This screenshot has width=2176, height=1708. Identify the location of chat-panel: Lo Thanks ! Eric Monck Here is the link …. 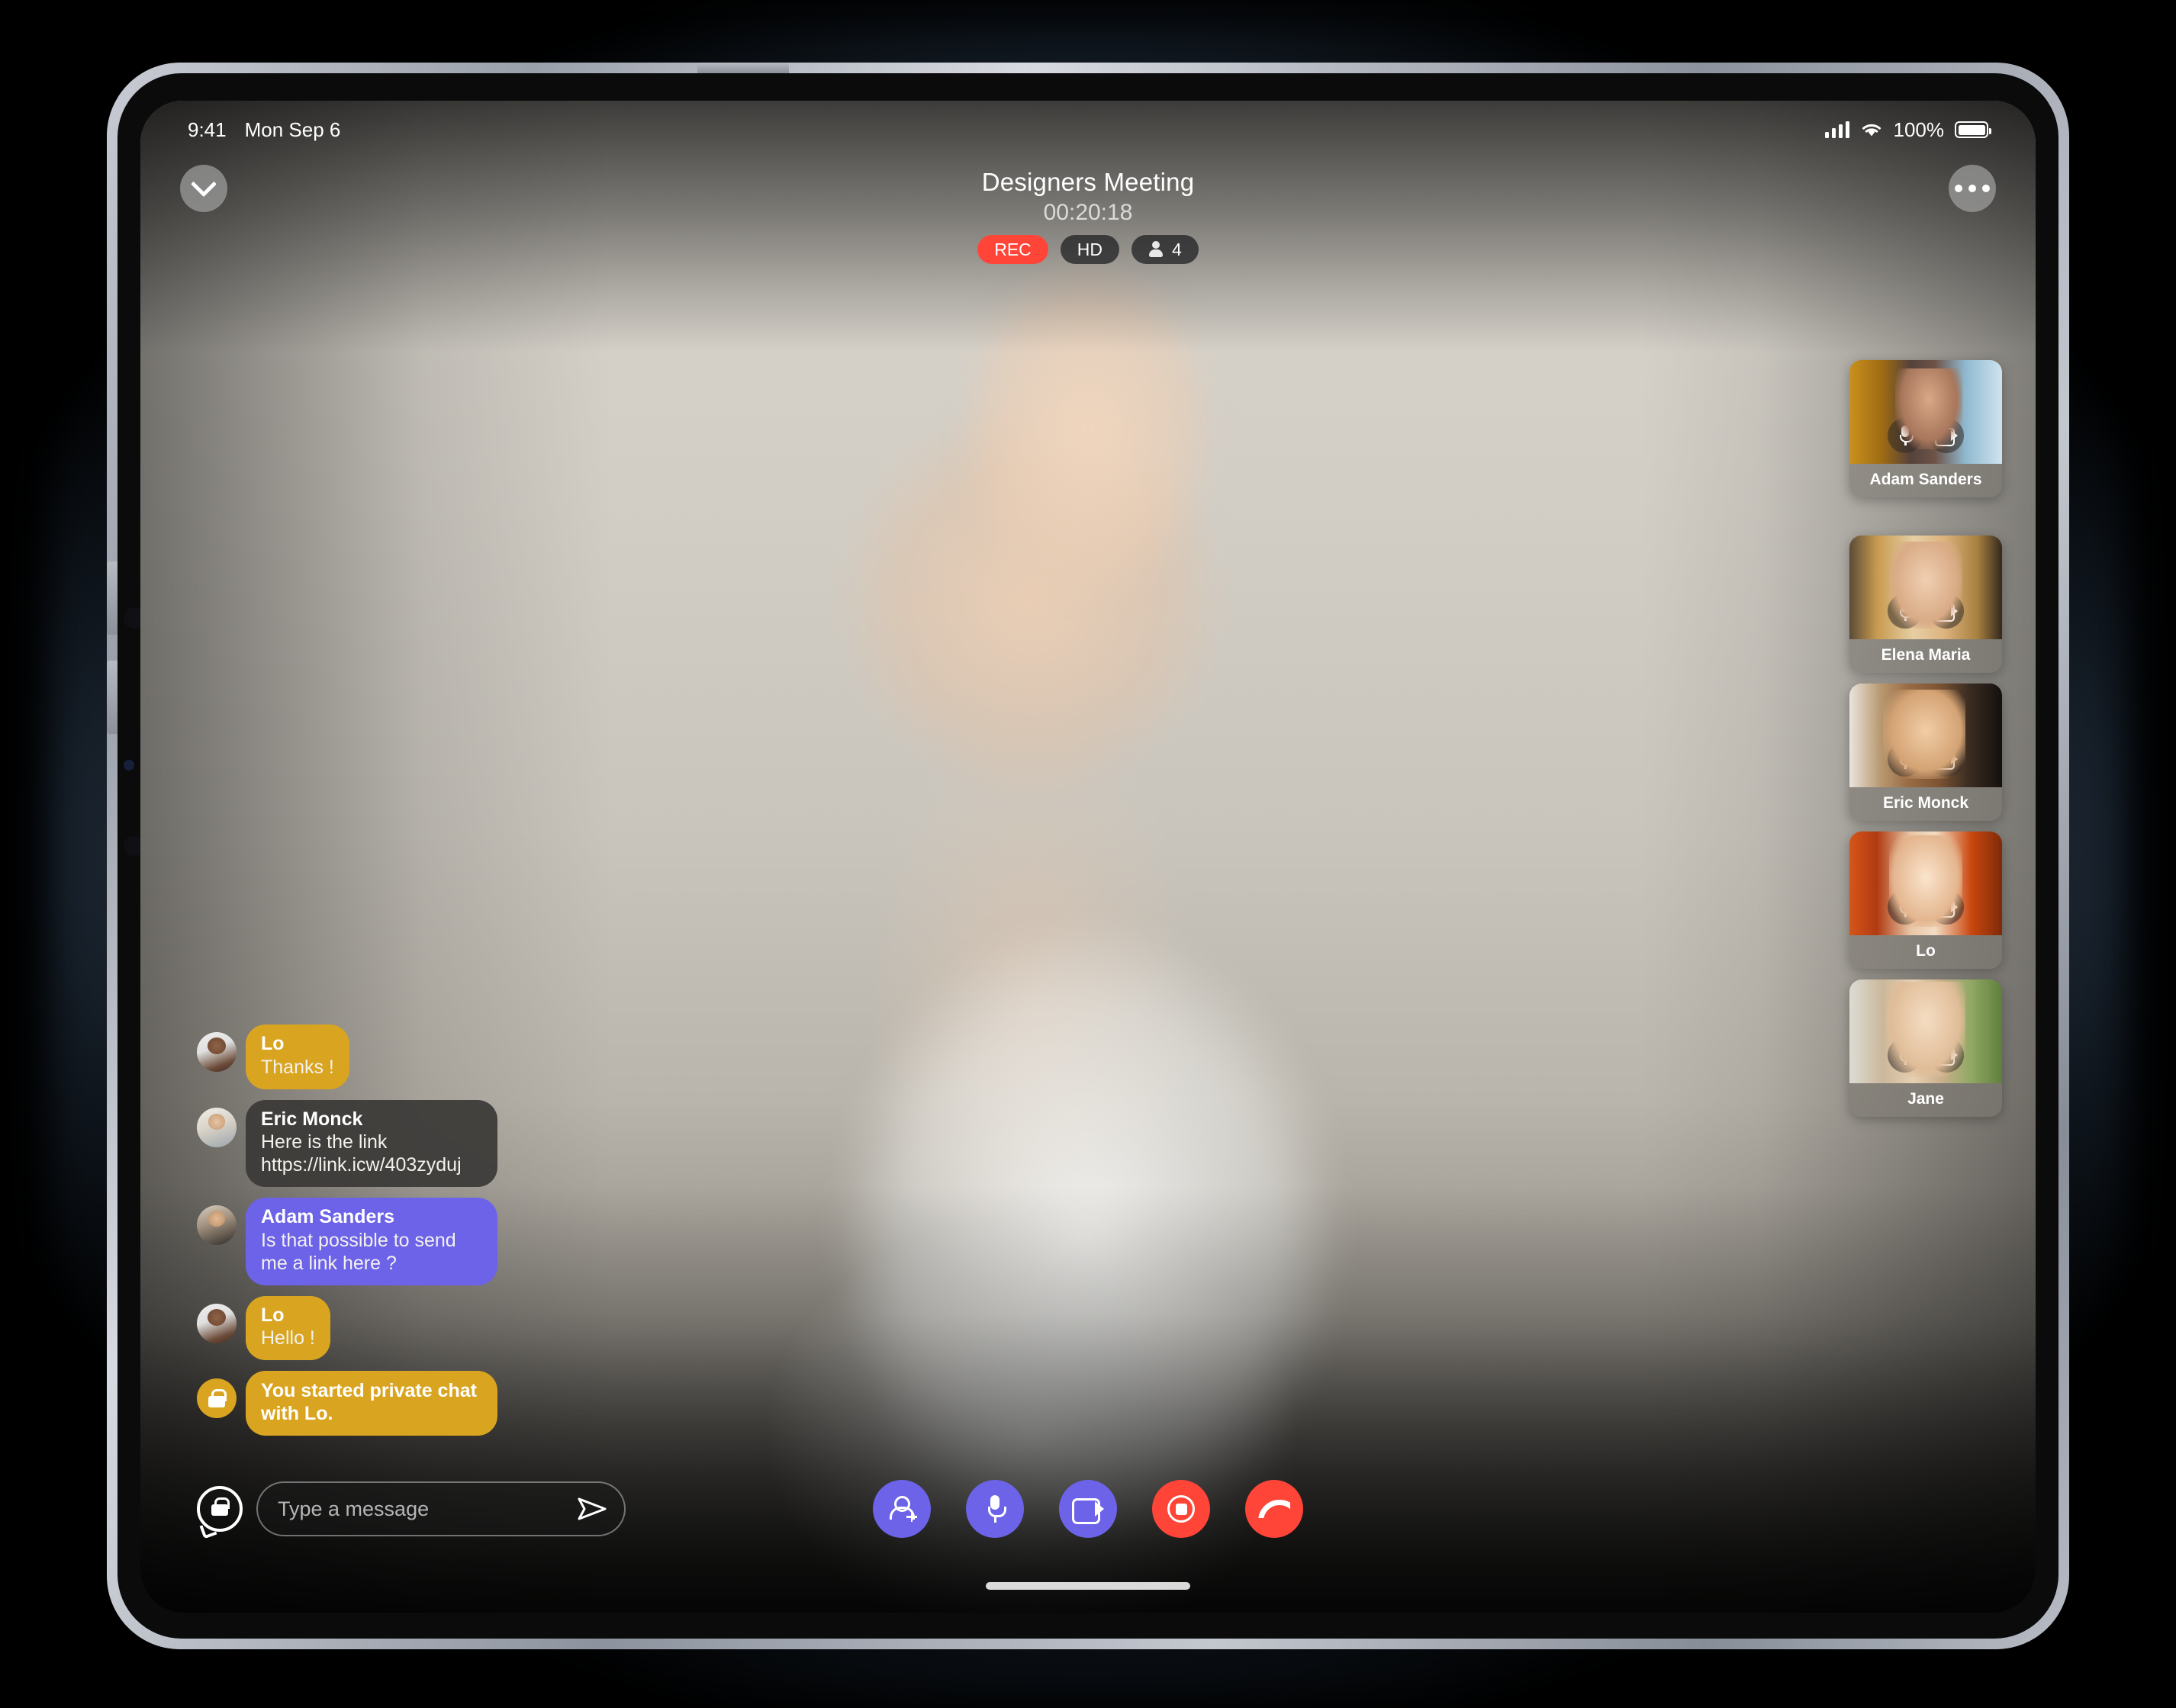
(361, 1225).